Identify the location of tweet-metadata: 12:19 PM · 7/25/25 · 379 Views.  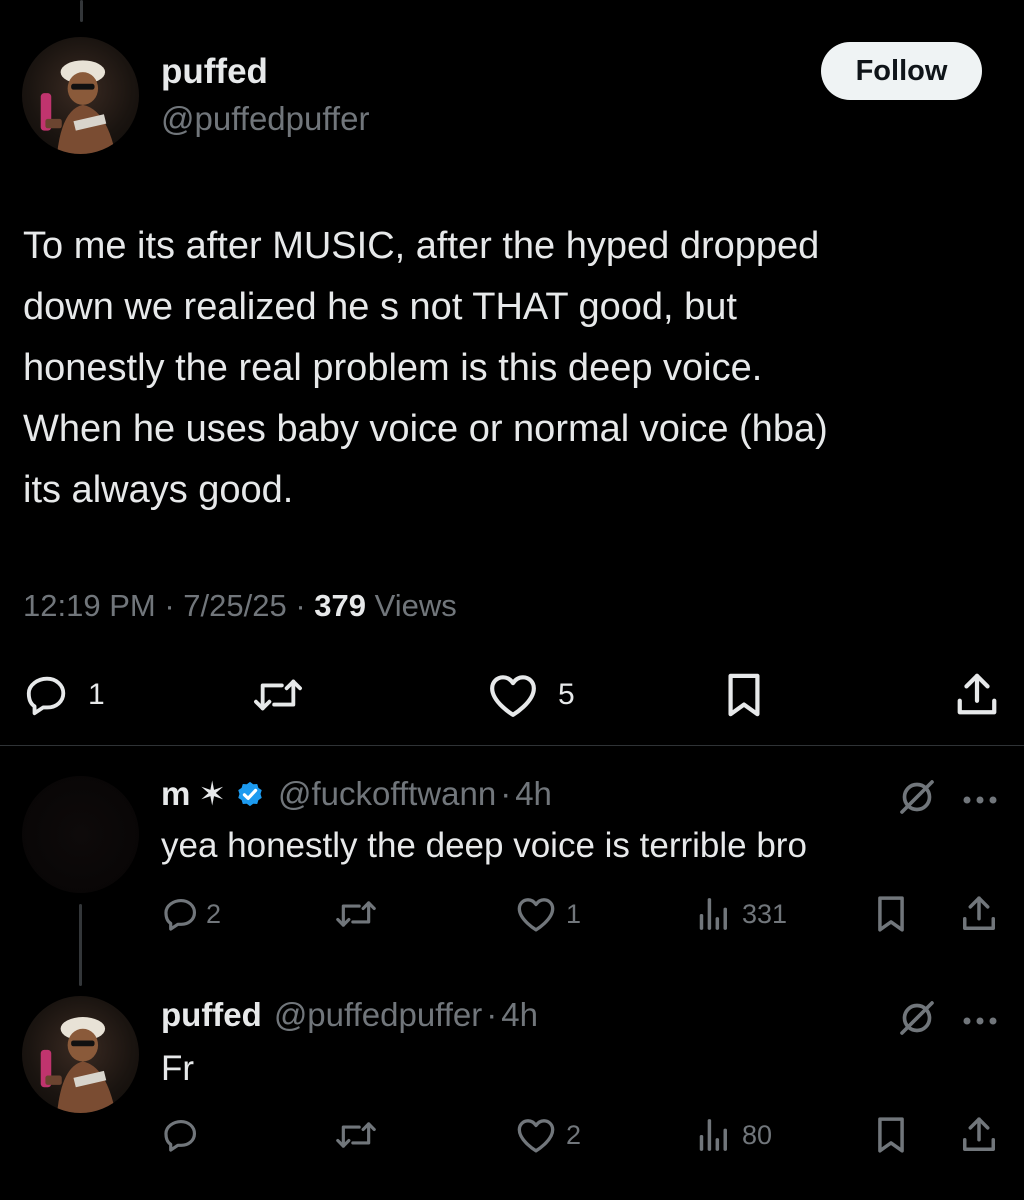
(240, 606).